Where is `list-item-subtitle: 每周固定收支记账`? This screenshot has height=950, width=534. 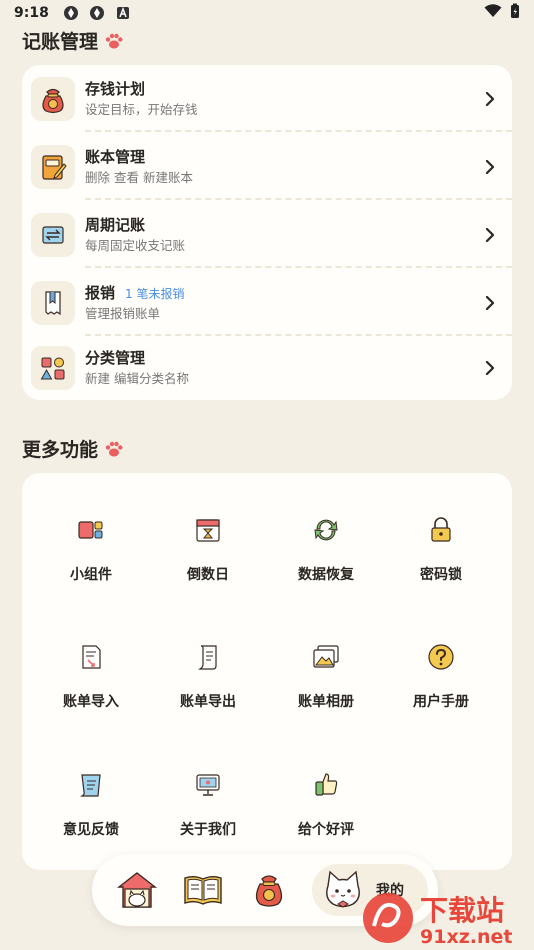
list-item-subtitle: 每周固定收支记账 is located at coordinates (135, 245).